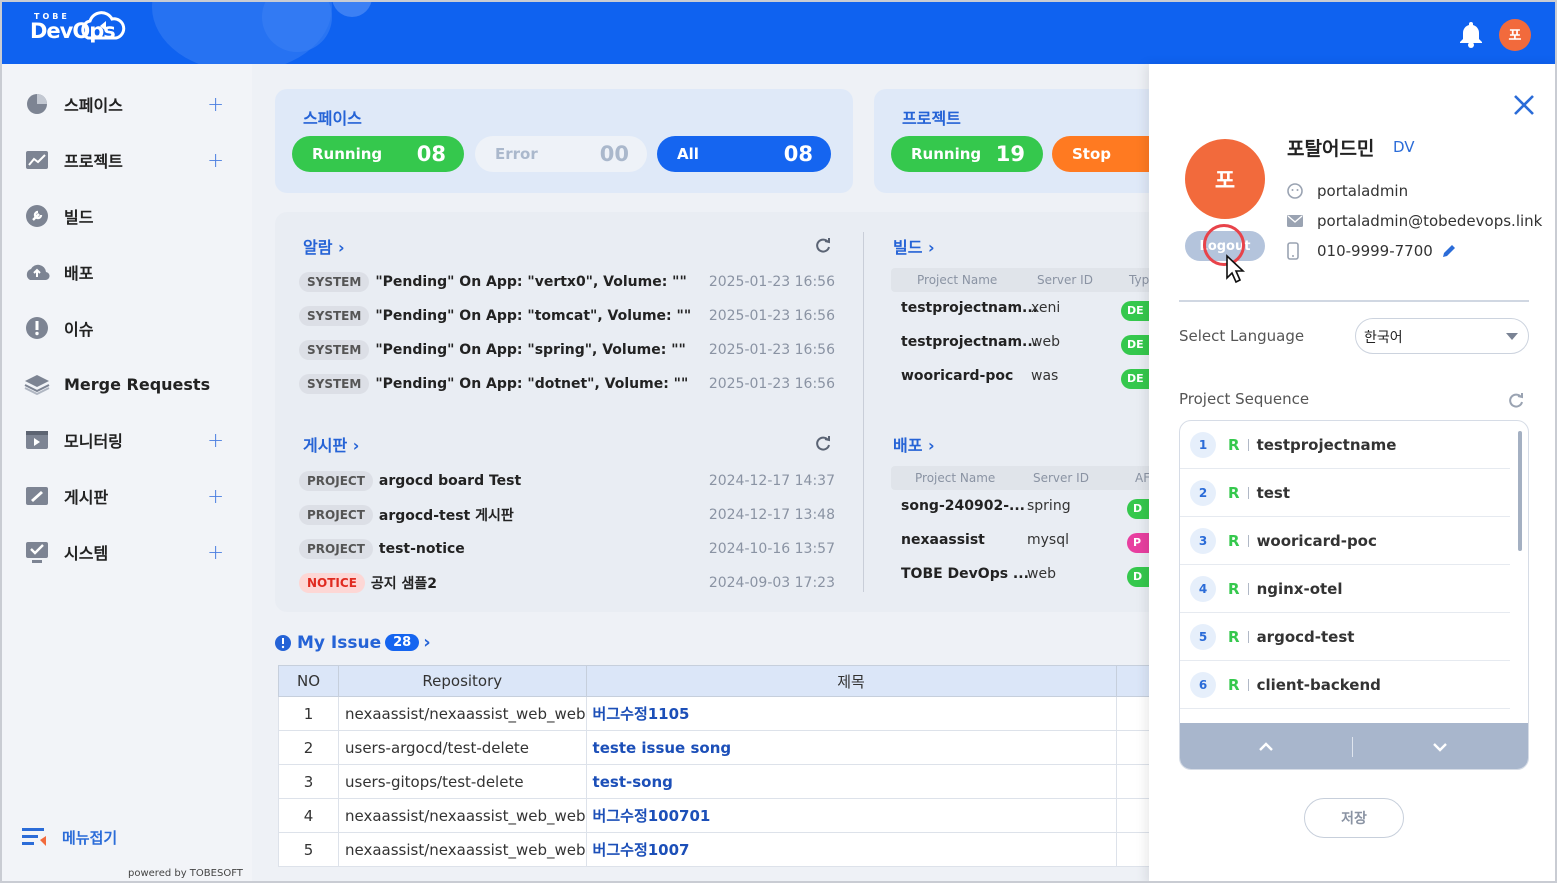 The width and height of the screenshot is (1557, 883). Describe the element at coordinates (69, 837) in the screenshot. I see `collapse-menu-button: 메뉴접기` at that location.